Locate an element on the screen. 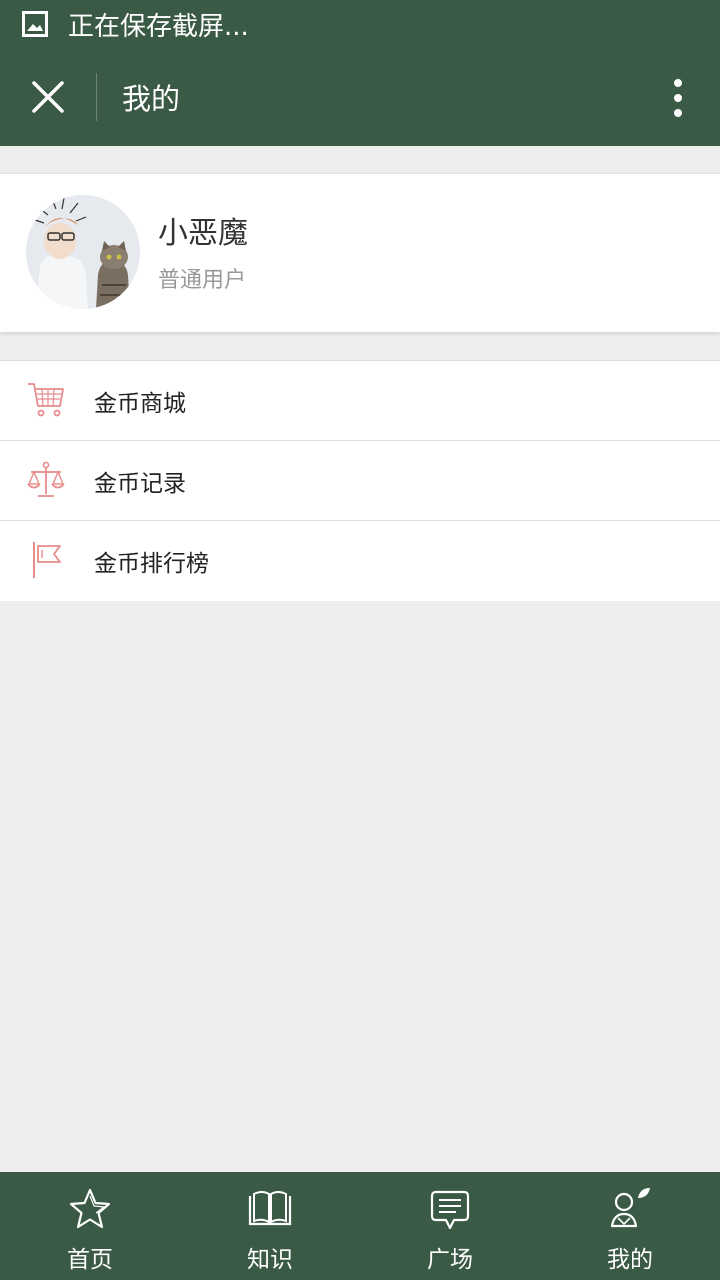  close-icon is located at coordinates (48, 97).